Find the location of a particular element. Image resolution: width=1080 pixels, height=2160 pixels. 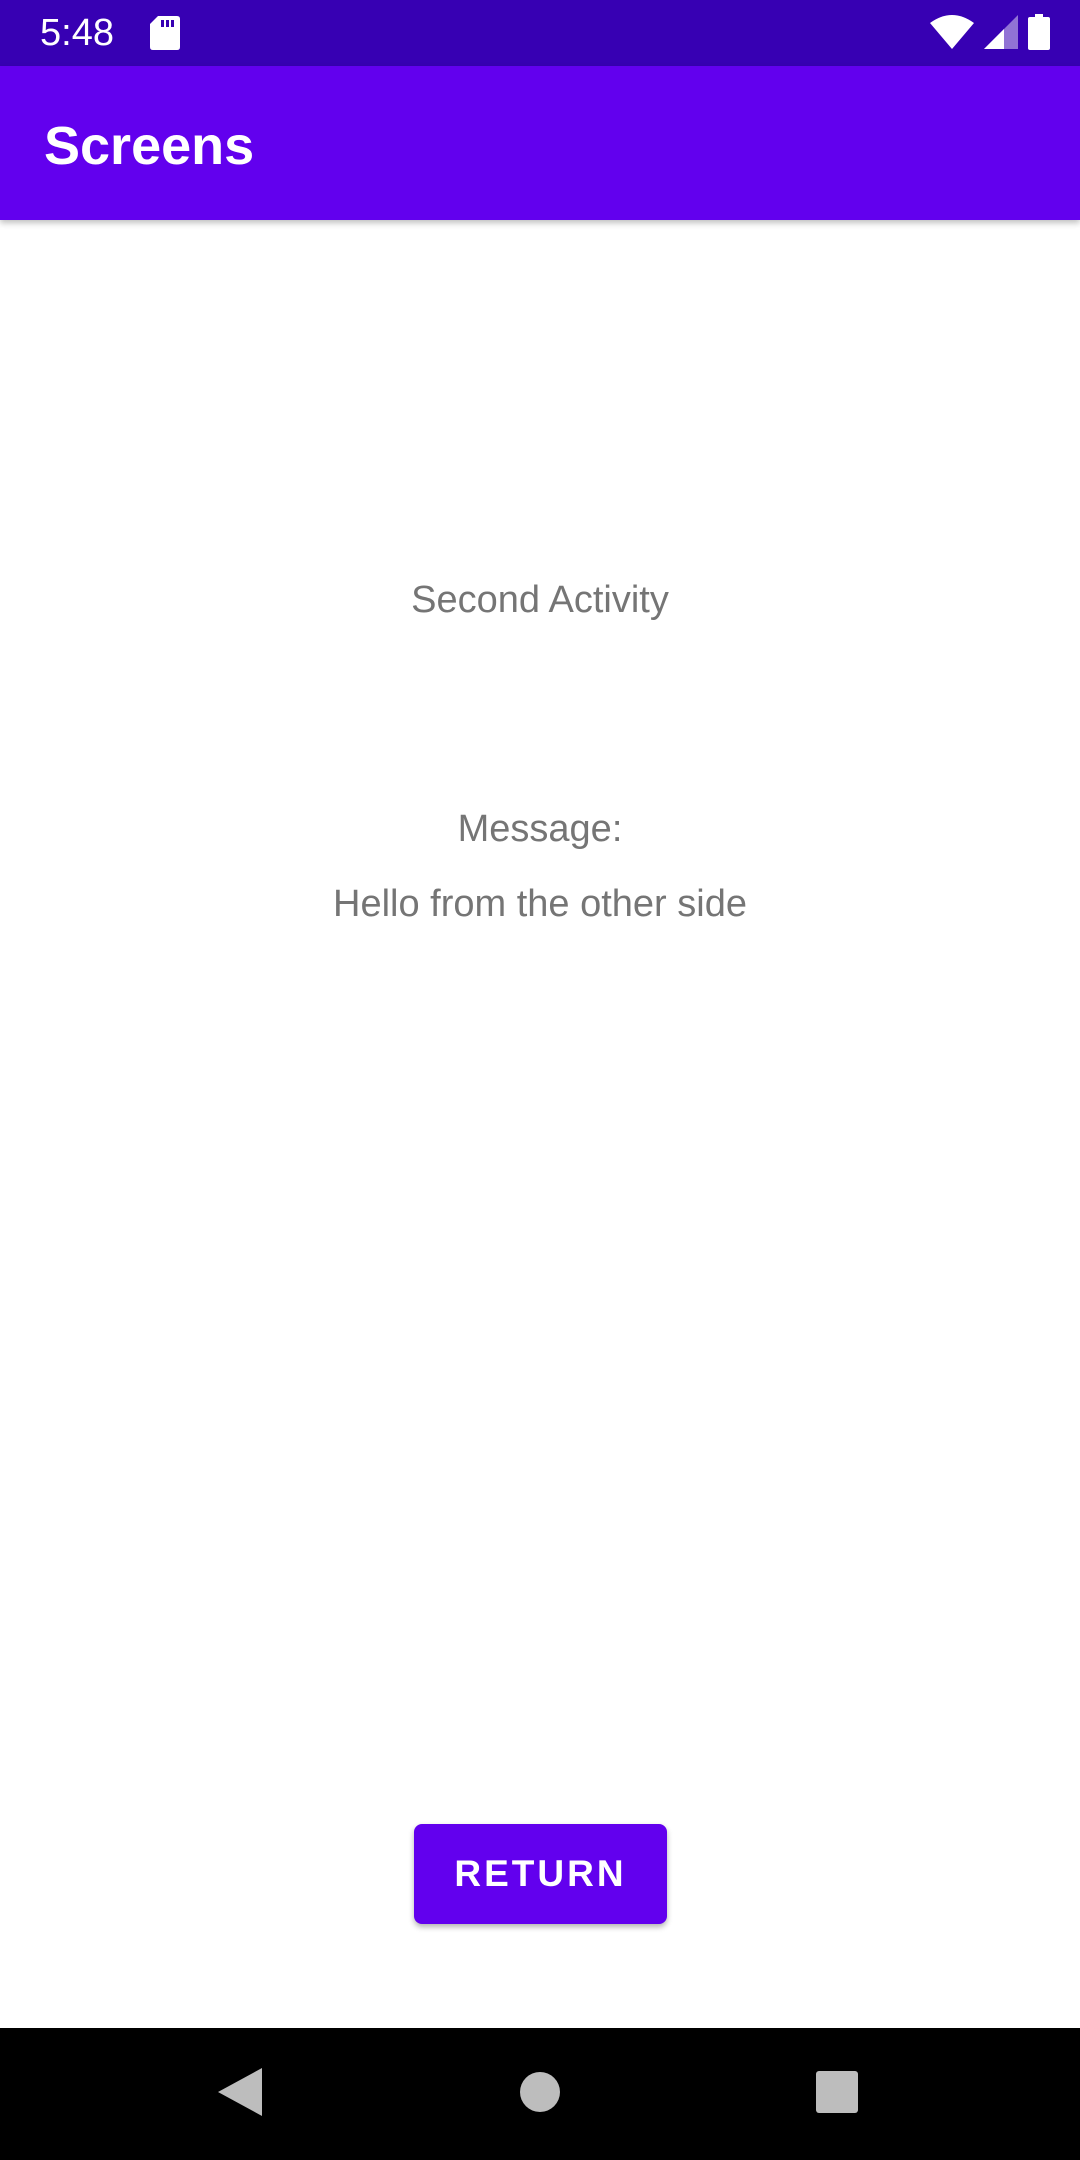

navigation-bar is located at coordinates (540, 2094).